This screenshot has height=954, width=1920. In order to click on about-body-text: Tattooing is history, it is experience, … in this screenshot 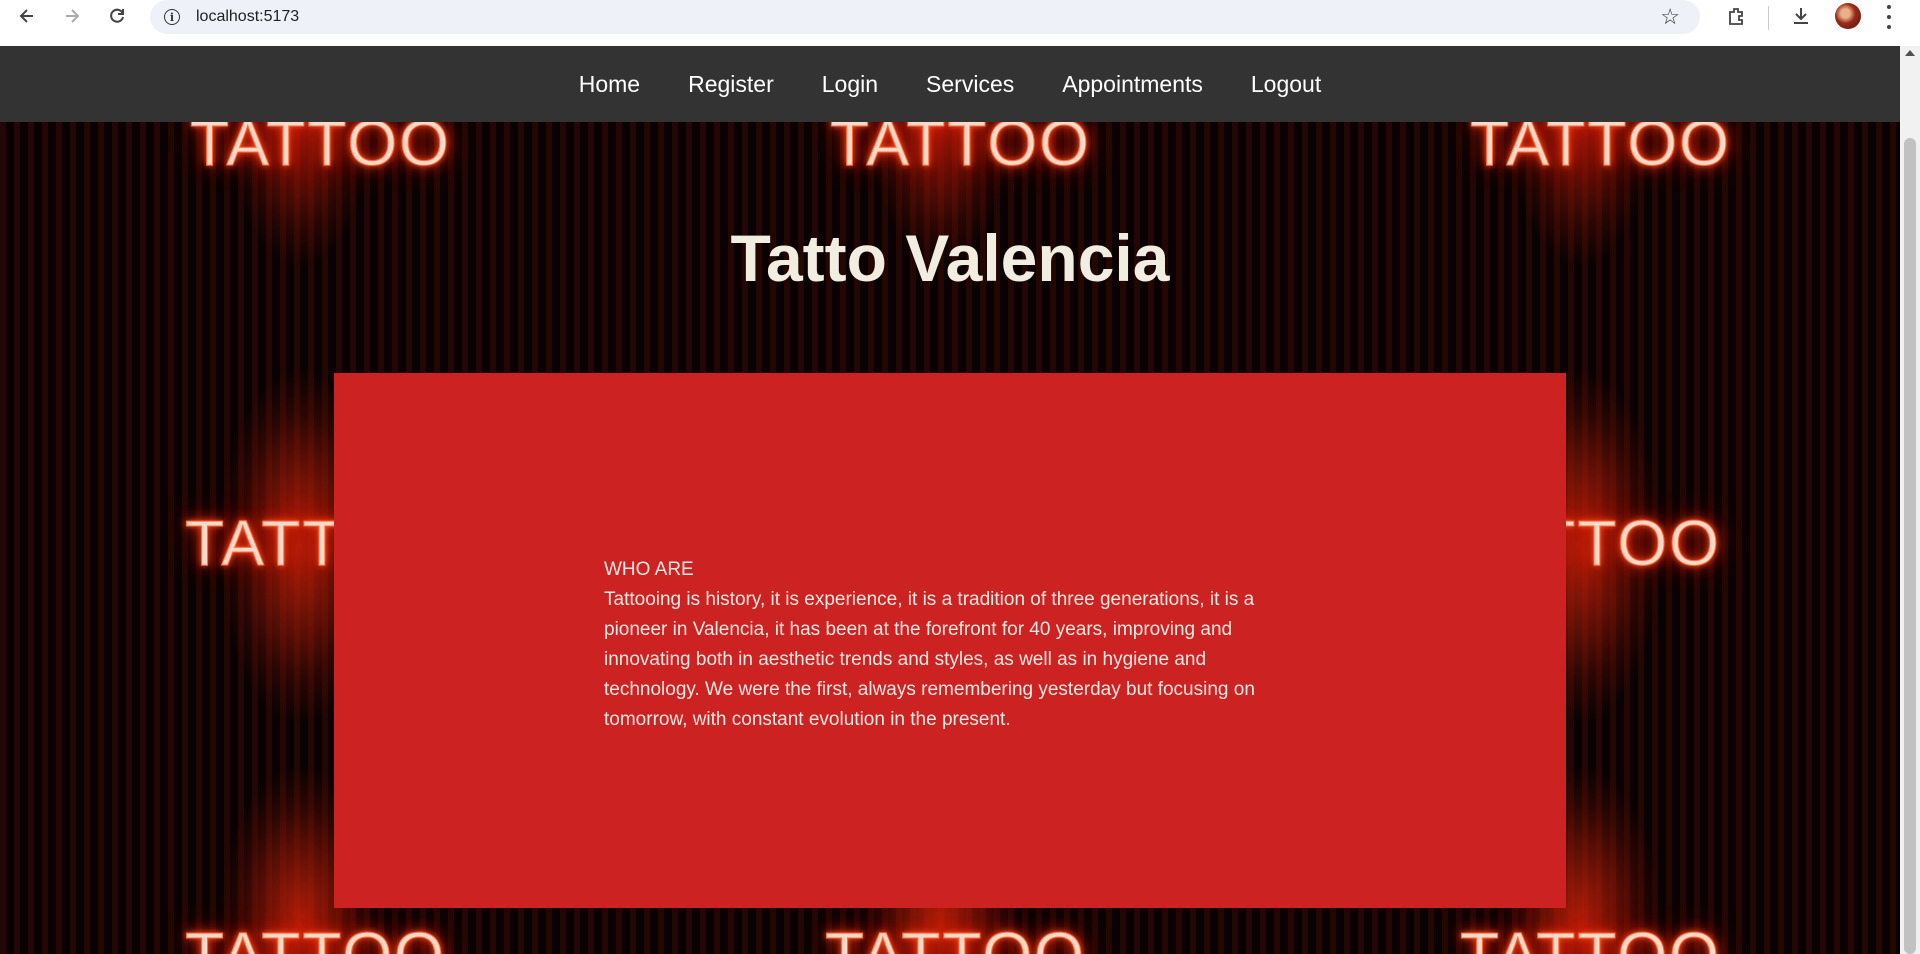, I will do `click(929, 659)`.